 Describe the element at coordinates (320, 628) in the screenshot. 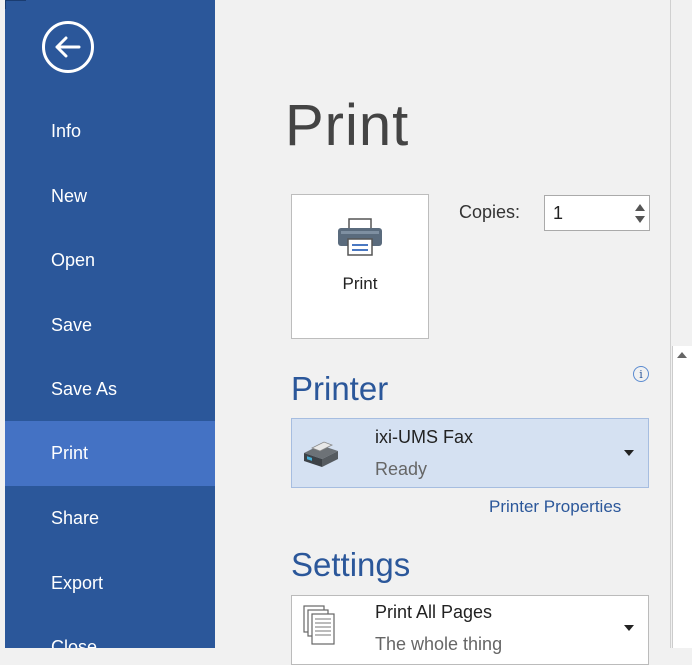

I see `pages-icon` at that location.